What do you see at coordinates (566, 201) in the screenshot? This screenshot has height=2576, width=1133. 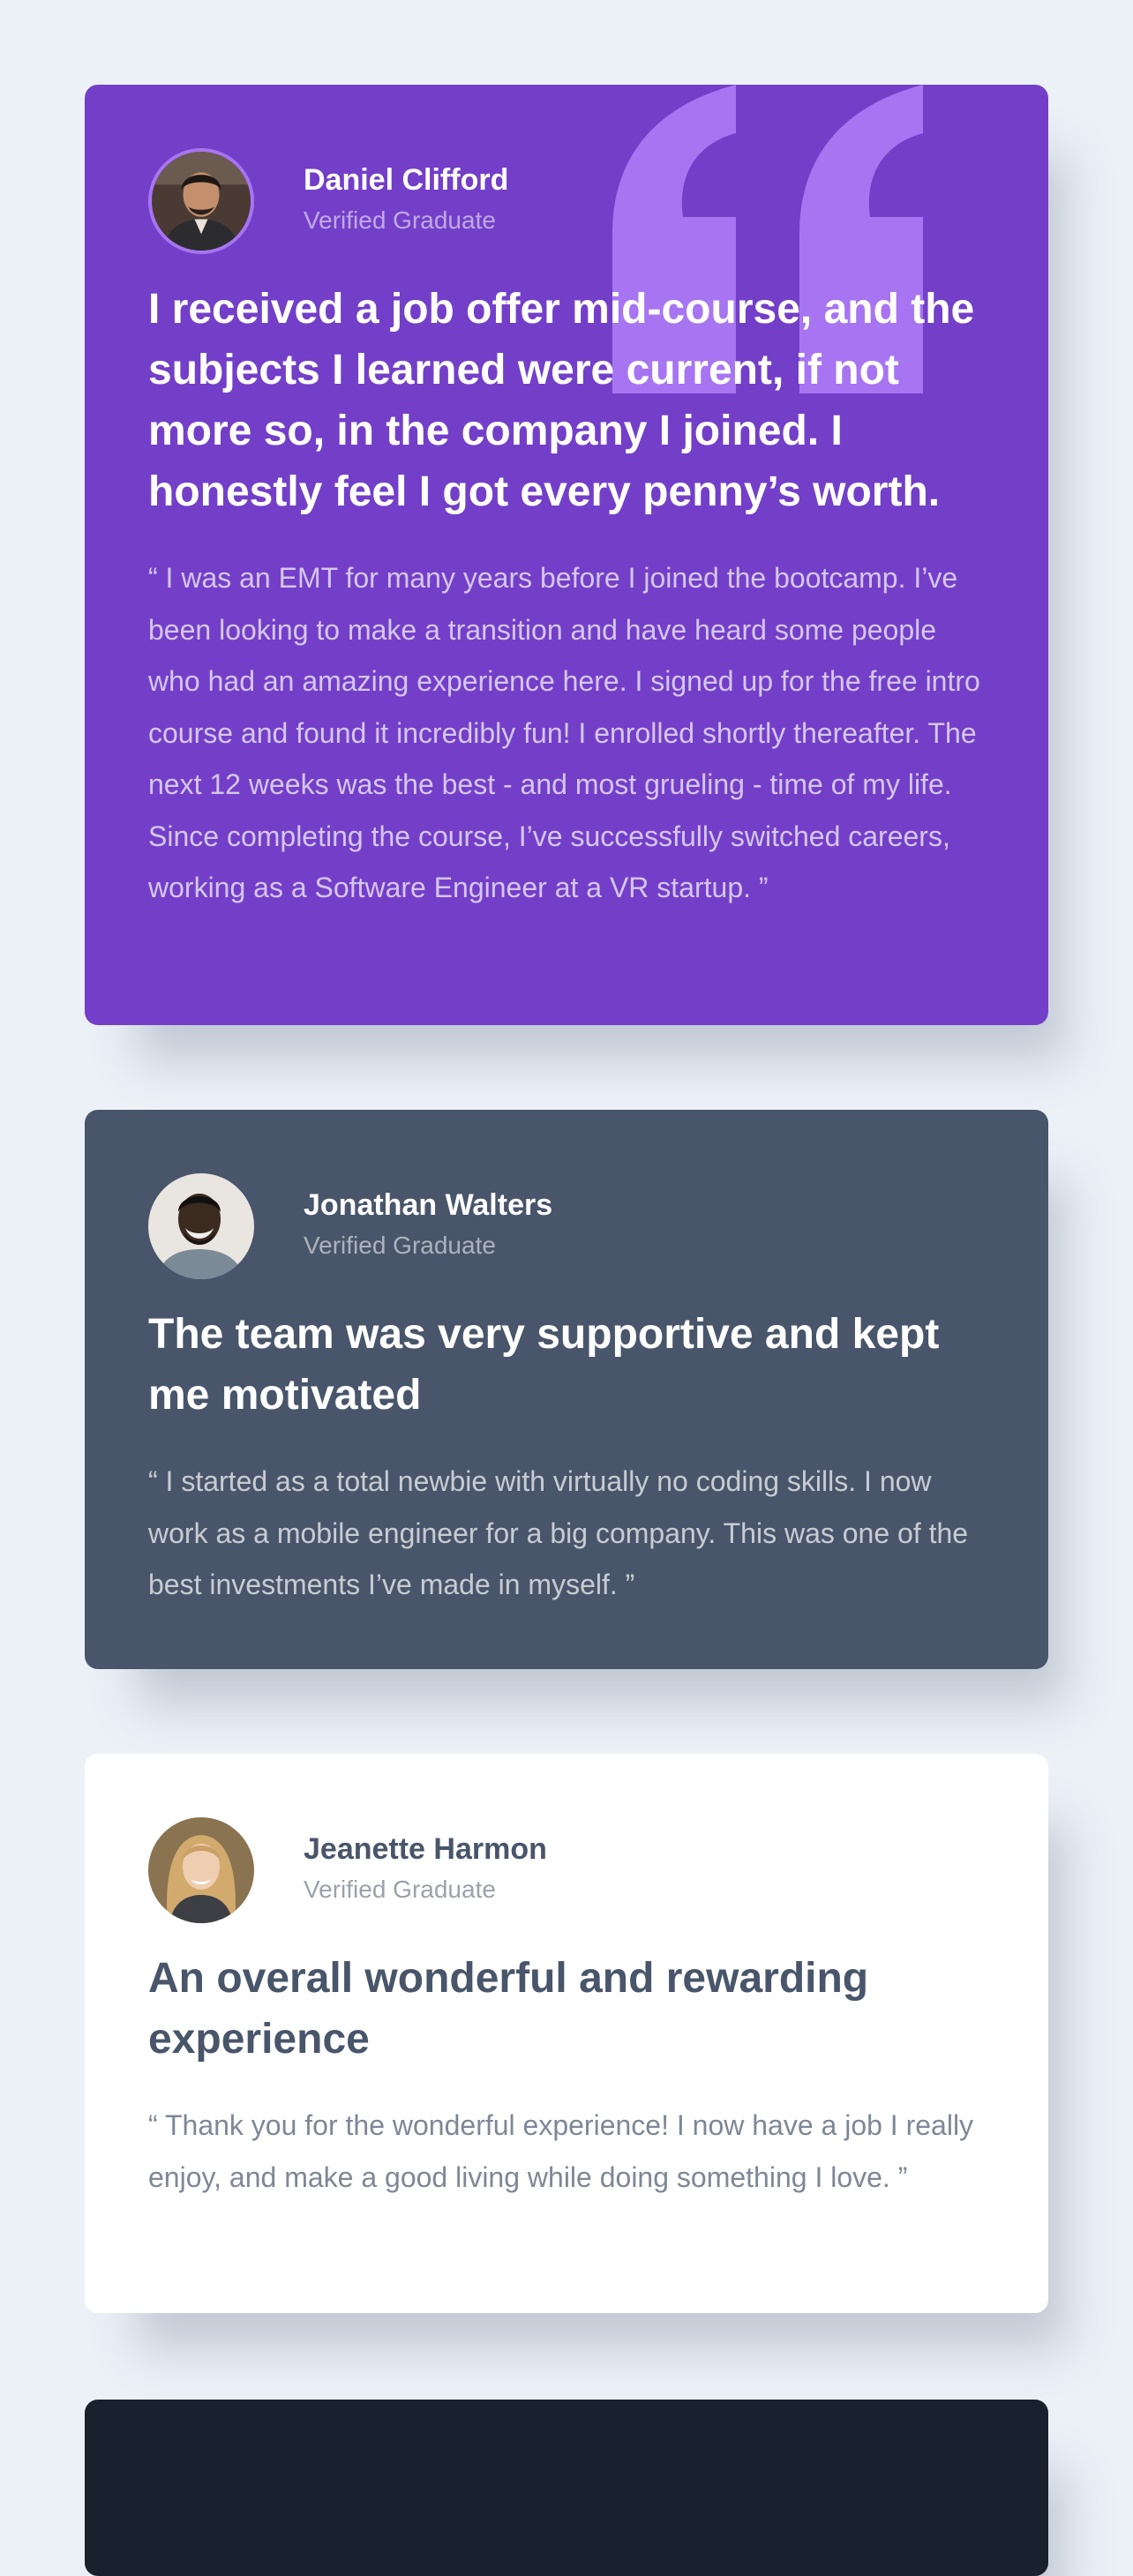 I see `testimonial-header: Daniel Clifford Verified Graduate` at bounding box center [566, 201].